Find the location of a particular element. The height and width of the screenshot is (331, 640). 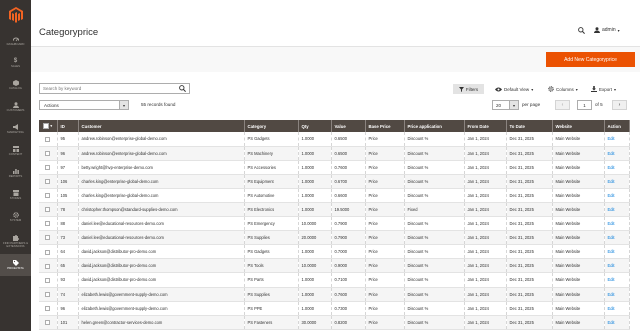

magento-logo is located at coordinates (15, 15).